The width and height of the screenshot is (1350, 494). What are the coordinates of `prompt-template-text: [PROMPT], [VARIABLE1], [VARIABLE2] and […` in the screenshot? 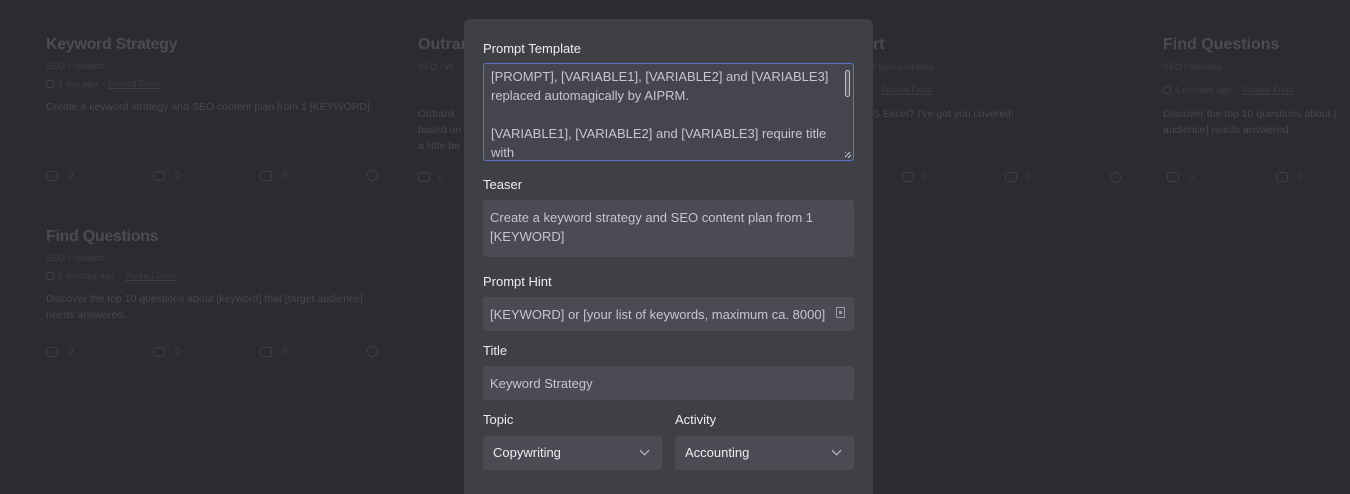 It's located at (660, 114).